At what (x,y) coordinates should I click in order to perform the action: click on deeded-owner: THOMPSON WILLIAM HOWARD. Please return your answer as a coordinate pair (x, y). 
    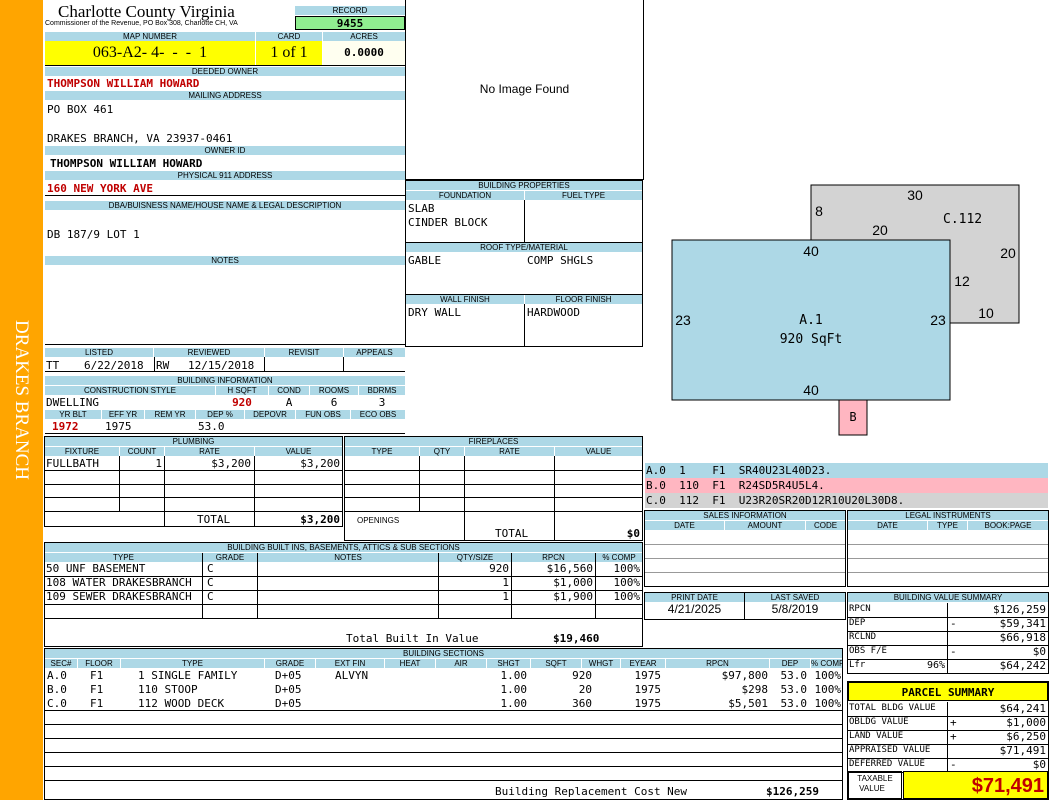
    Looking at the image, I should click on (123, 83).